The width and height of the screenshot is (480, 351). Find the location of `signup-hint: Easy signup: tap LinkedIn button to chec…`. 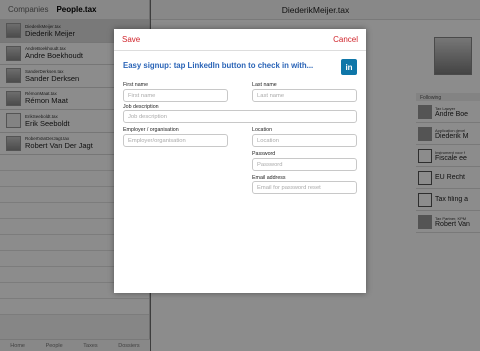

signup-hint: Easy signup: tap LinkedIn button to chec… is located at coordinates (218, 65).